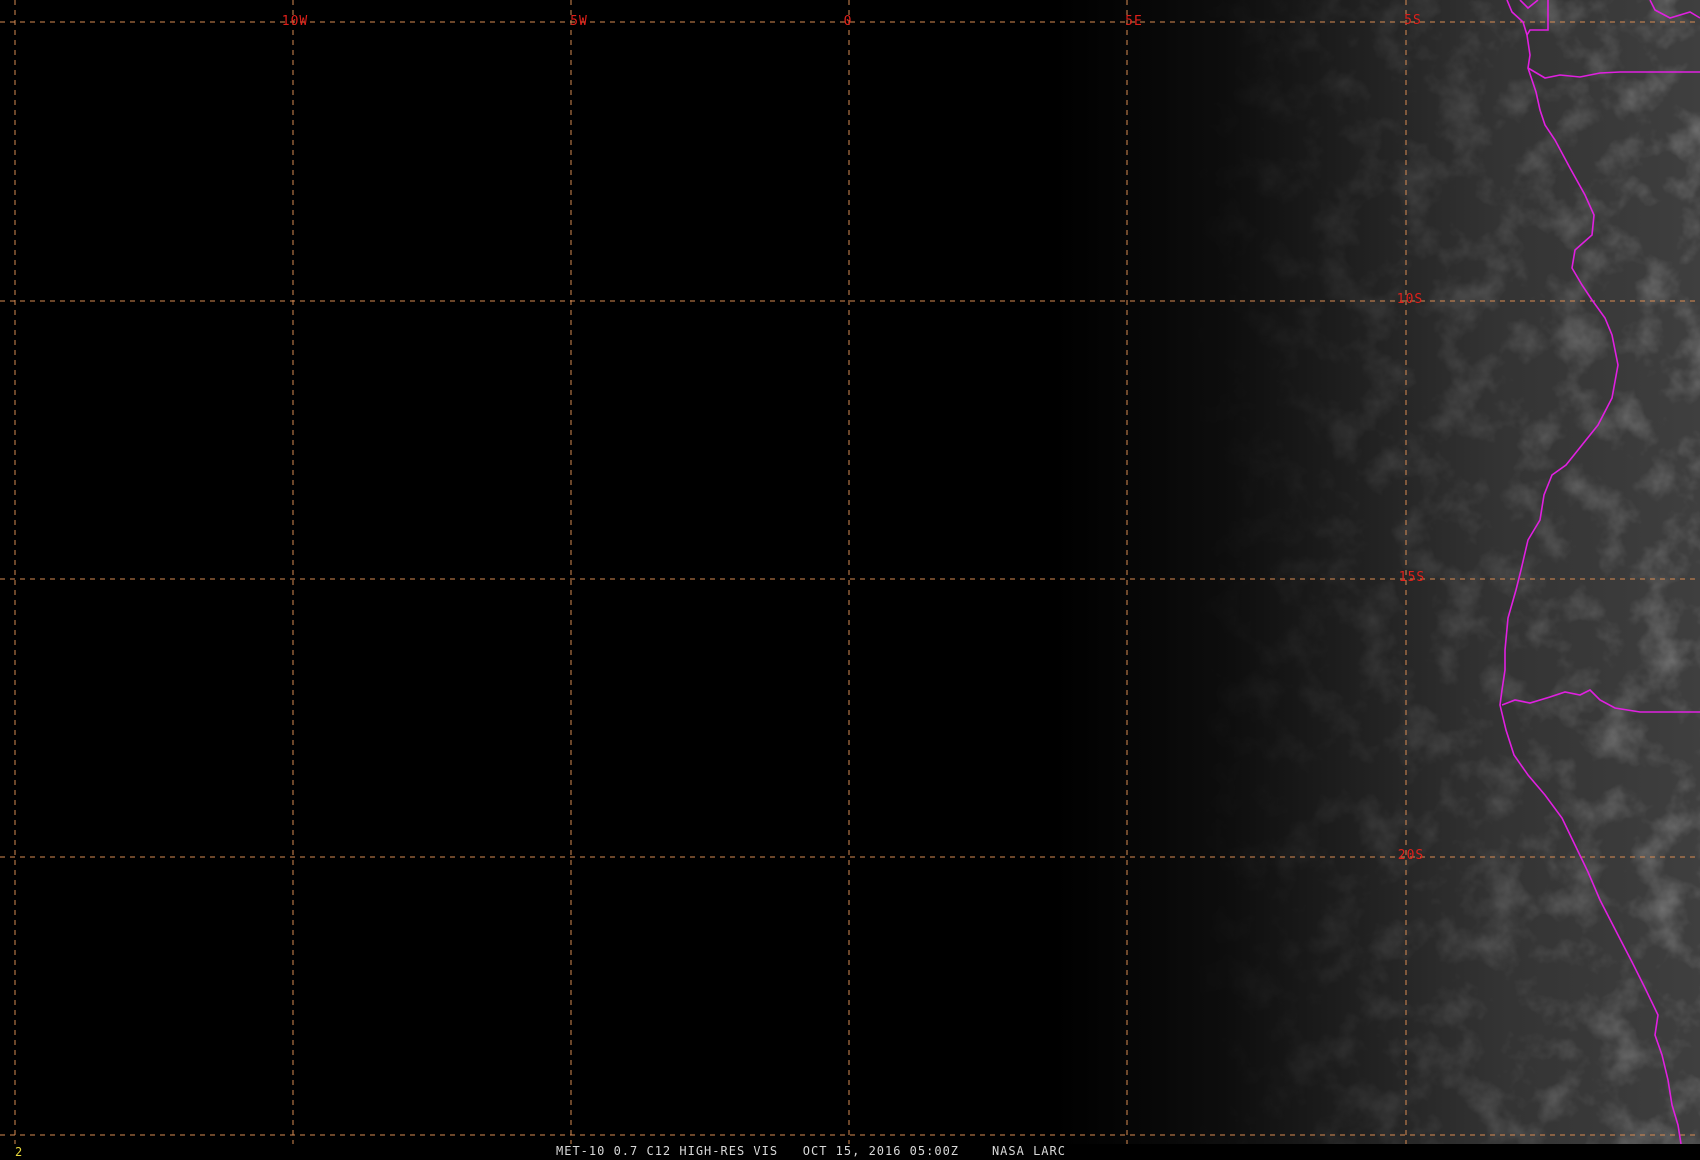 Image resolution: width=1700 pixels, height=1160 pixels. Describe the element at coordinates (848, 21) in the screenshot. I see `longitude-label-0: 0` at that location.